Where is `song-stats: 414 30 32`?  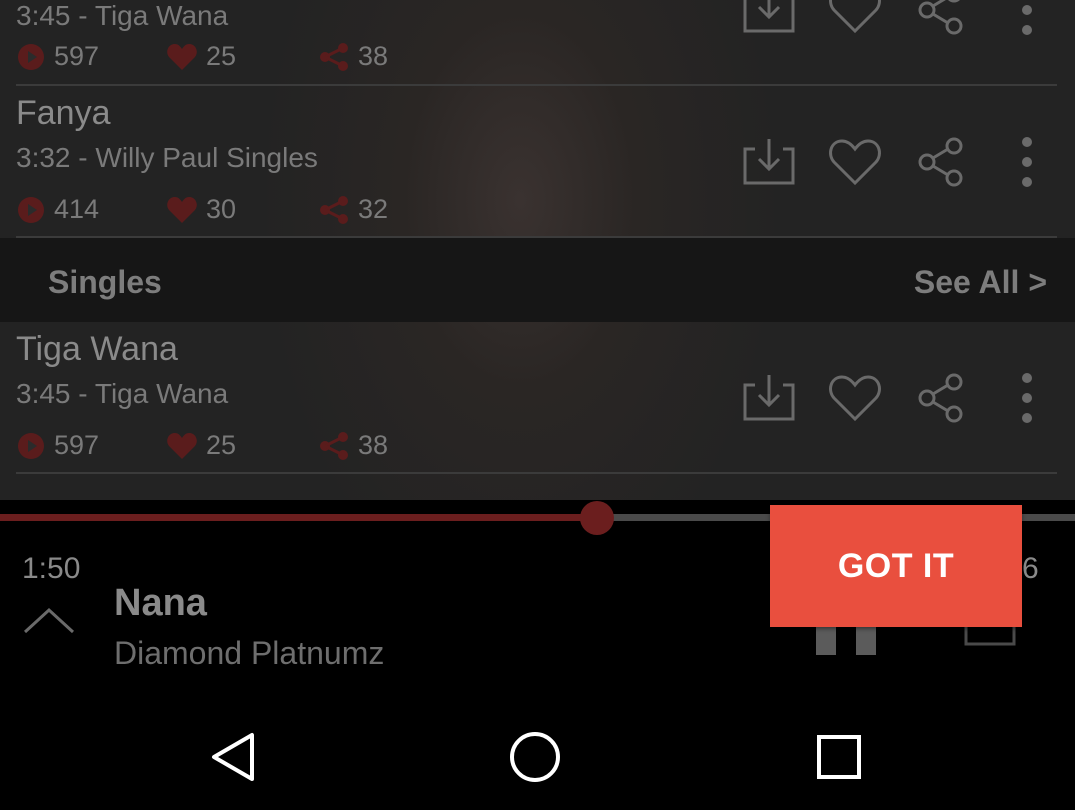
song-stats: 414 30 32 is located at coordinates (226, 211).